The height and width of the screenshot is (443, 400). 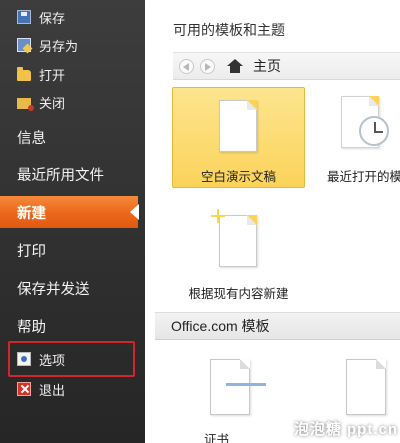 I want to click on tab-save-send: 保存并发送, so click(x=70, y=288).